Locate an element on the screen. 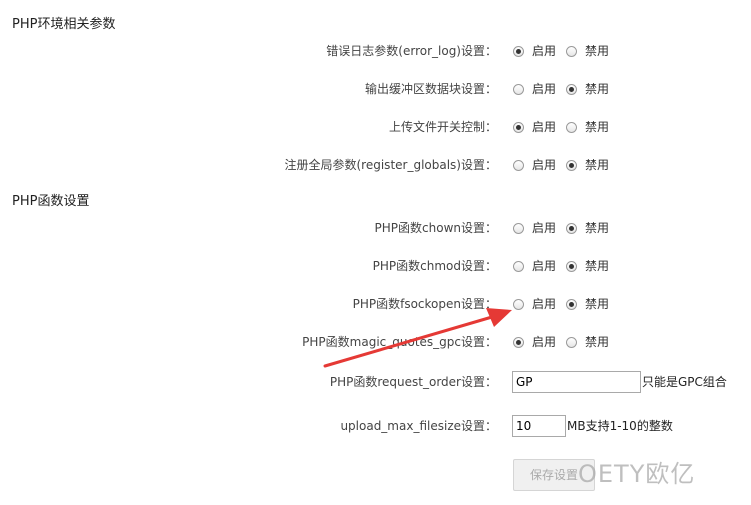  upload-max-filesize-input is located at coordinates (539, 426).